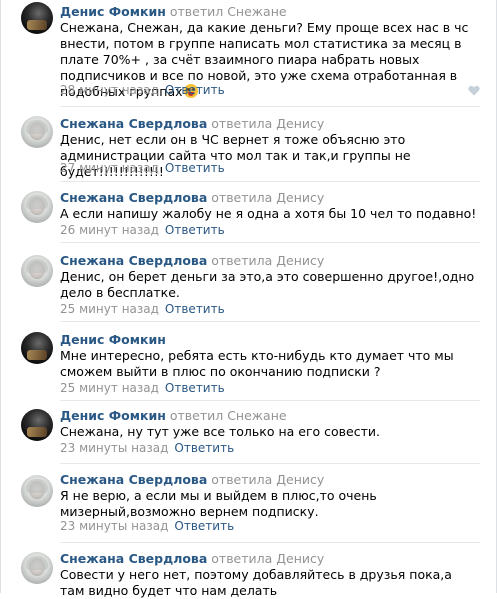 This screenshot has height=599, width=497. What do you see at coordinates (0, 296) in the screenshot?
I see `left-border` at bounding box center [0, 296].